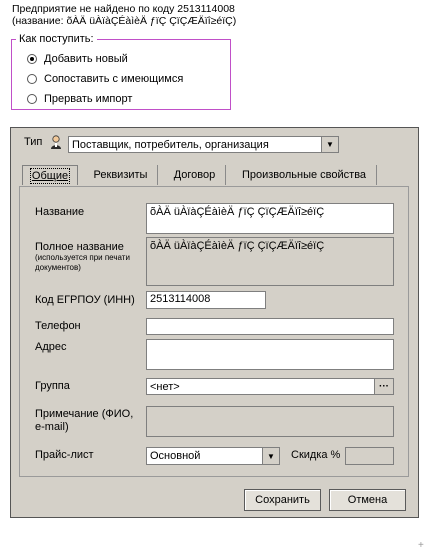 Image resolution: width=429 pixels, height=553 pixels. What do you see at coordinates (175, 456) in the screenshot?
I see `pricelist-select-value: Основной` at bounding box center [175, 456].